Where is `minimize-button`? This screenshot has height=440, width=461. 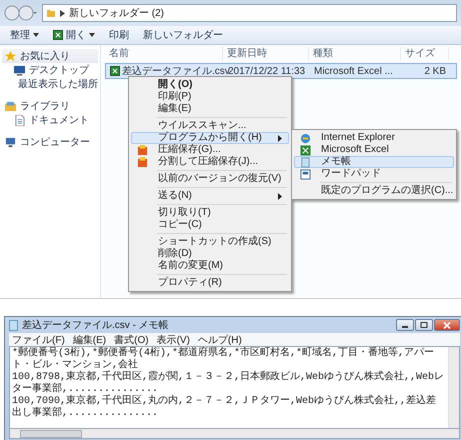
minimize-button is located at coordinates (405, 325).